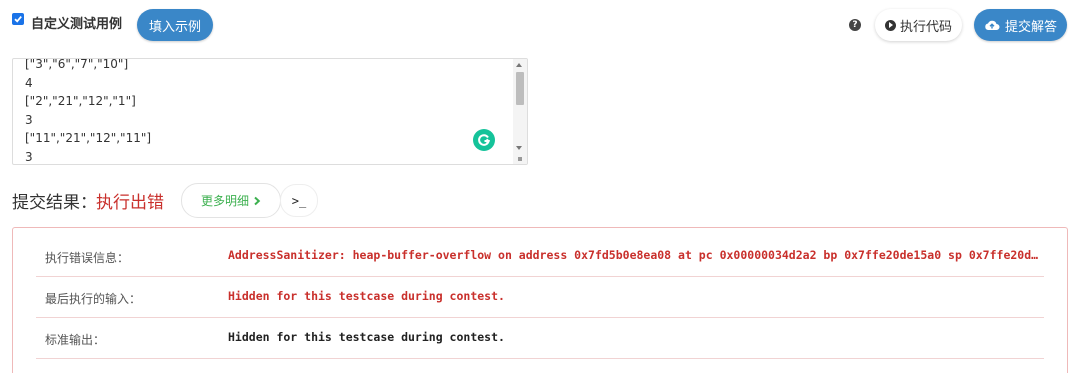  I want to click on scrollbar-thumb, so click(520, 88).